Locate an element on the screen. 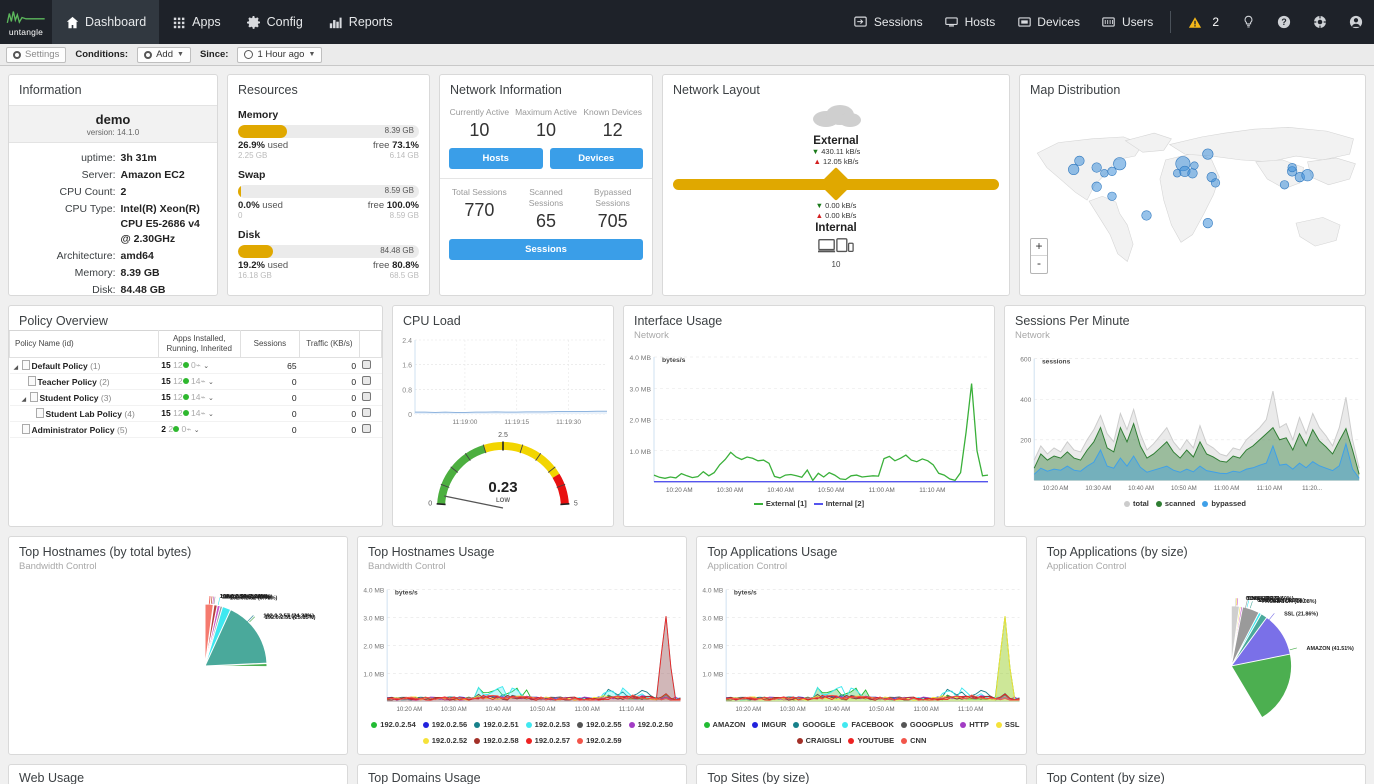  legend-item: 192.0.2.58 is located at coordinates (496, 740).